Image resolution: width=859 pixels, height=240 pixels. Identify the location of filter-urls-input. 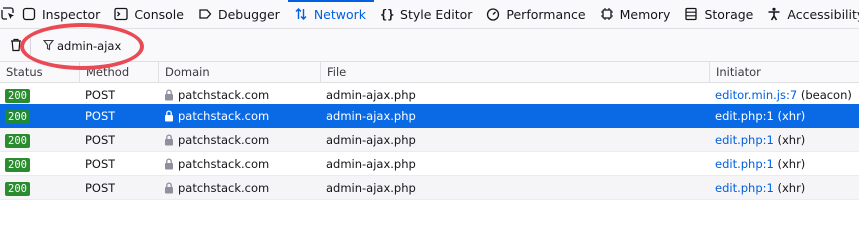
(132, 45).